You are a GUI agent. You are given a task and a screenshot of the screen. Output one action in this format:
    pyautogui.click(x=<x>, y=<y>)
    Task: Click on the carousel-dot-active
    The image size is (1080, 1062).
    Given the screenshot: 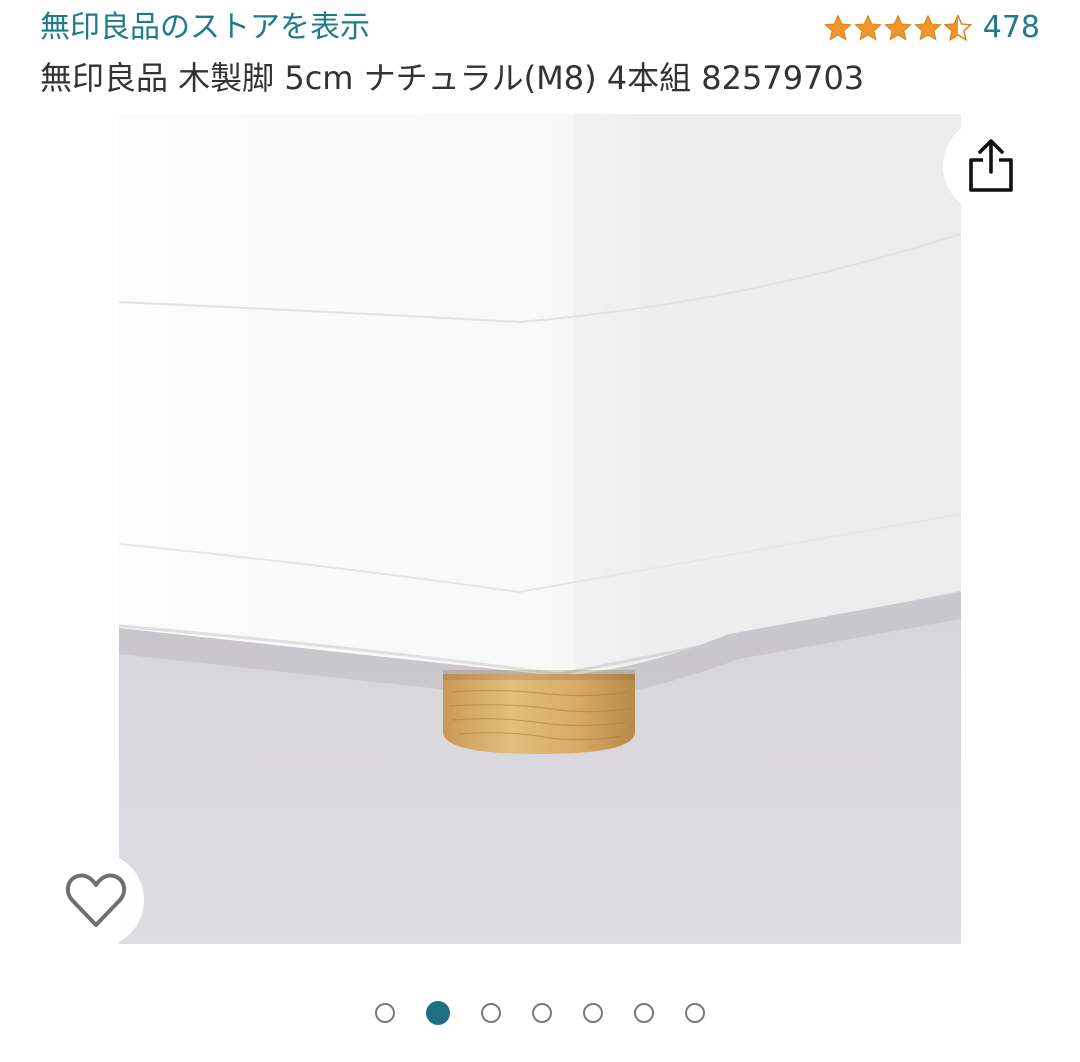 What is the action you would take?
    pyautogui.click(x=438, y=1013)
    